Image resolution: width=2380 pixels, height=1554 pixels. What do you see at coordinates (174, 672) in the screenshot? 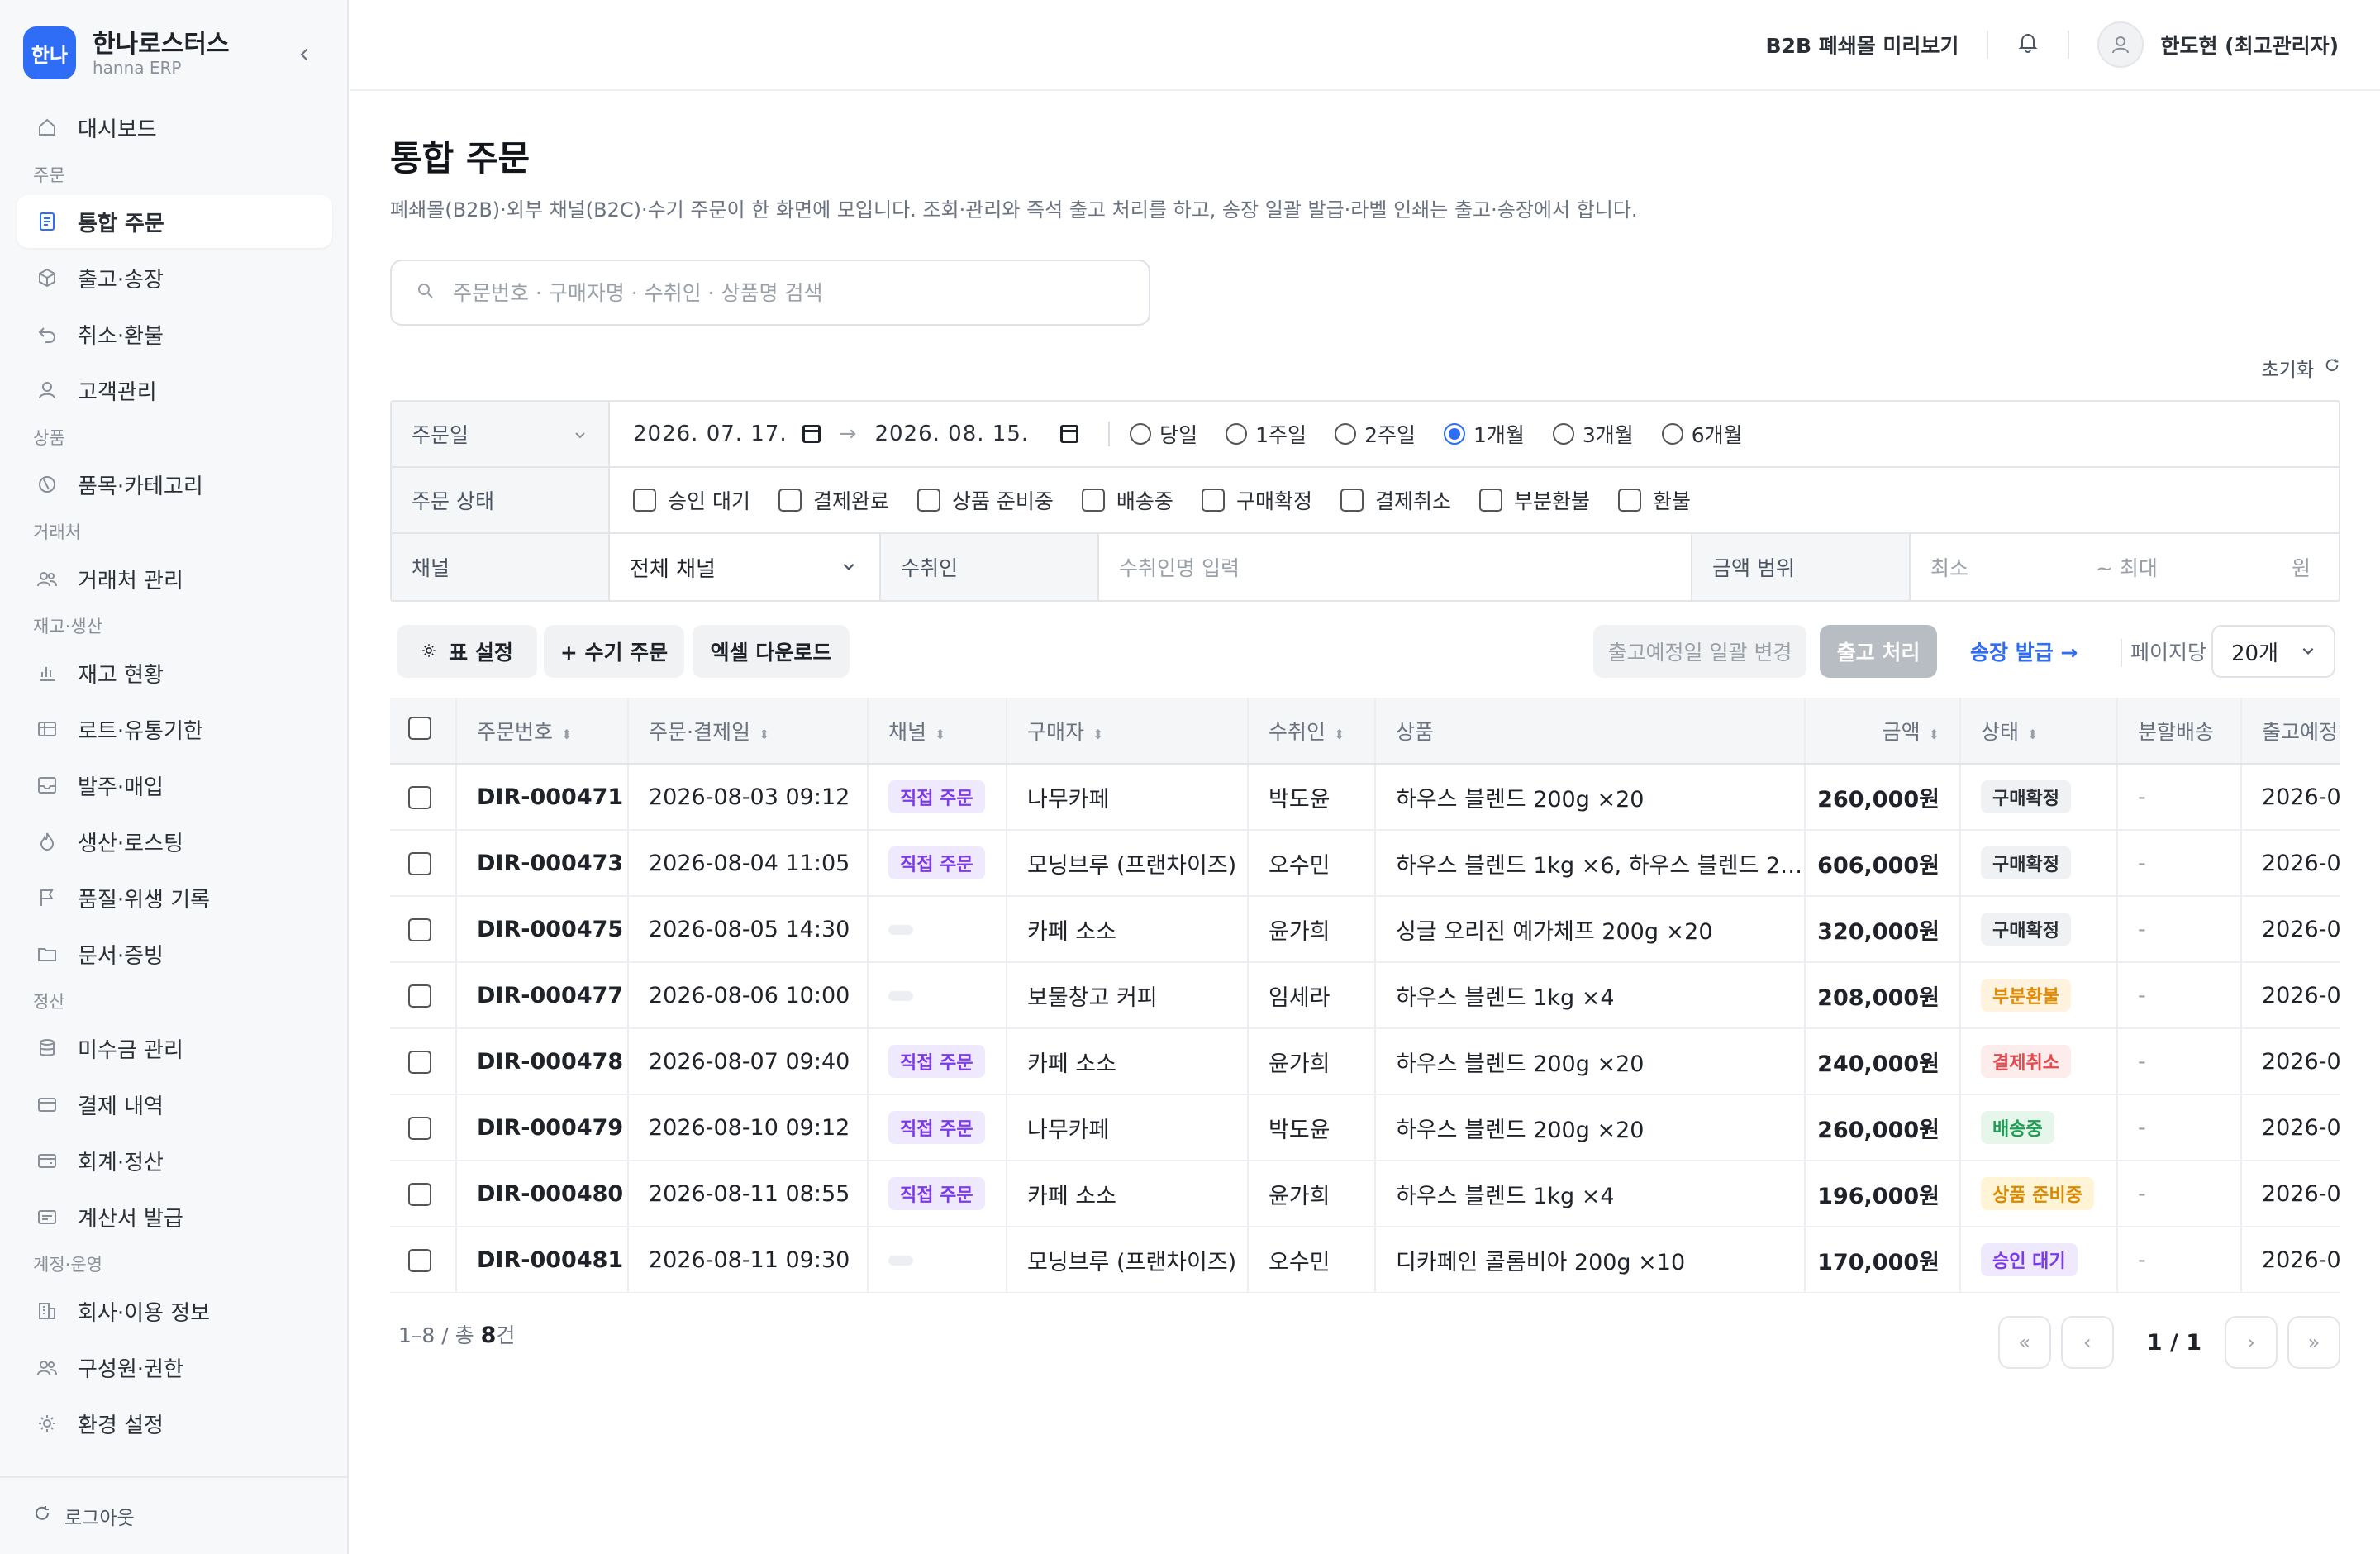
I see `sidebar-item-inventory: 재고 현황` at bounding box center [174, 672].